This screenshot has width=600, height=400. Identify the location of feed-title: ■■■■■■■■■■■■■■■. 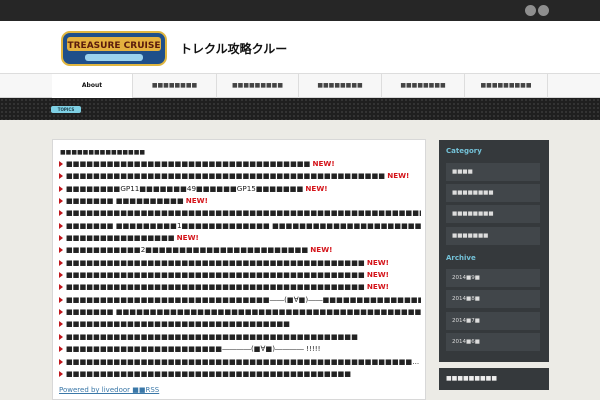
(103, 152).